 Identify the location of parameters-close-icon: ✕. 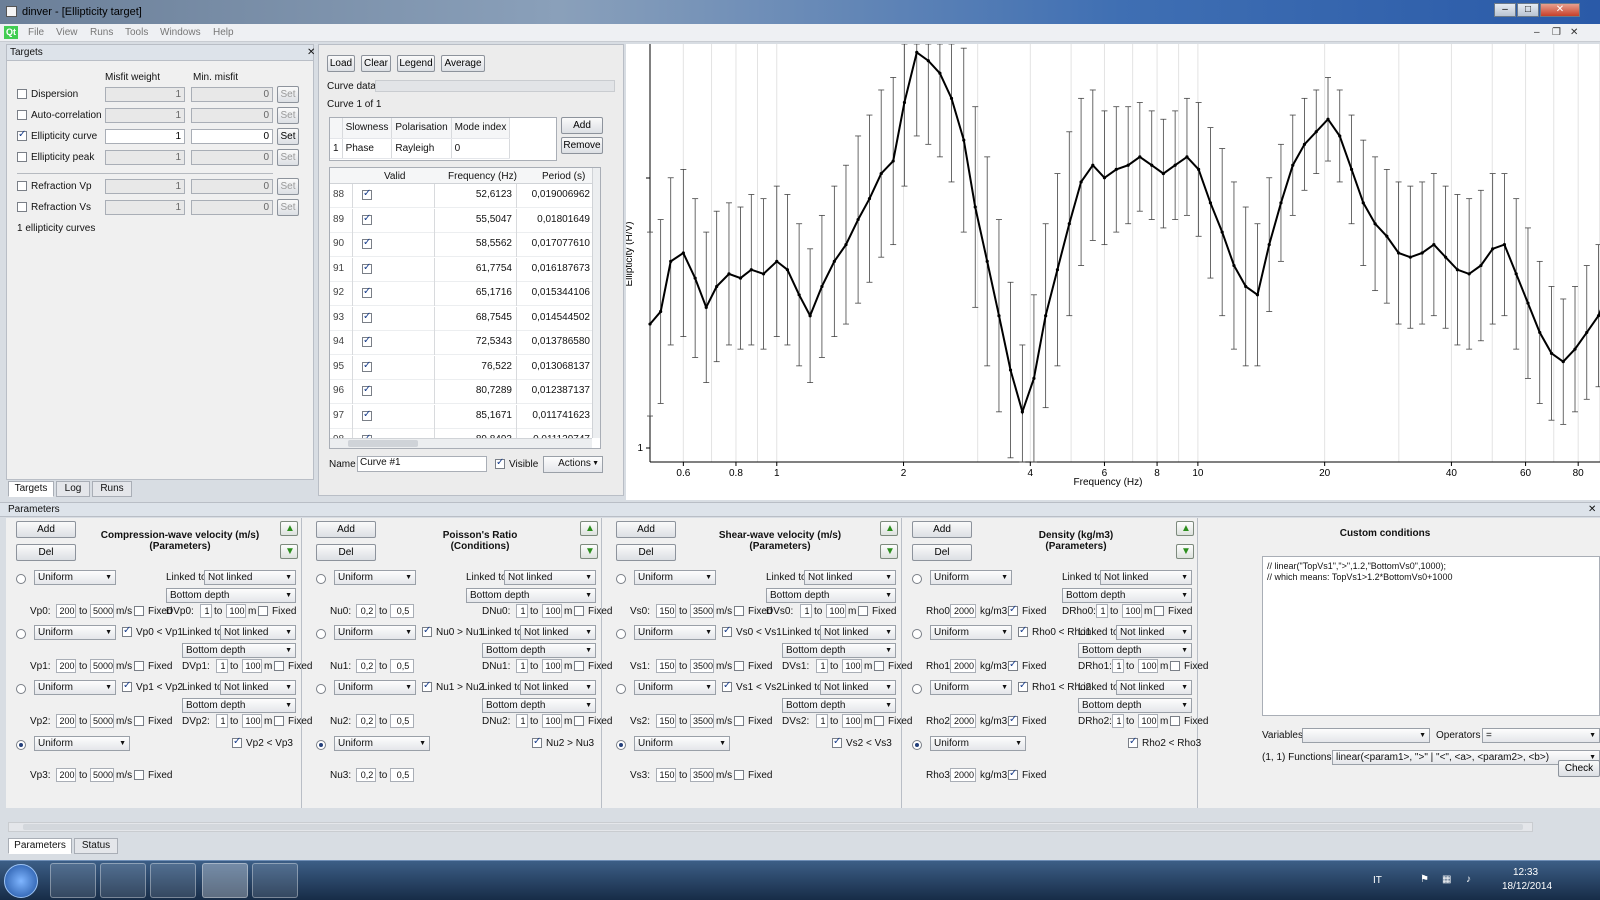
(1592, 509).